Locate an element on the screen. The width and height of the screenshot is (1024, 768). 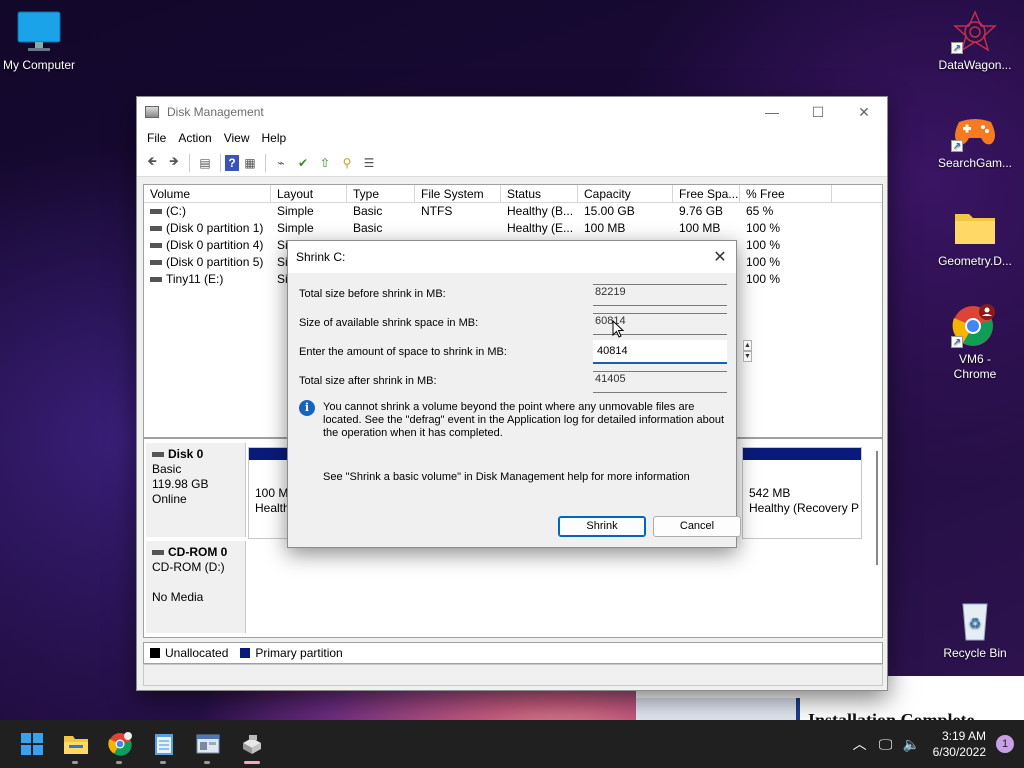
volume-cell: Basic is located at coordinates (381, 211).